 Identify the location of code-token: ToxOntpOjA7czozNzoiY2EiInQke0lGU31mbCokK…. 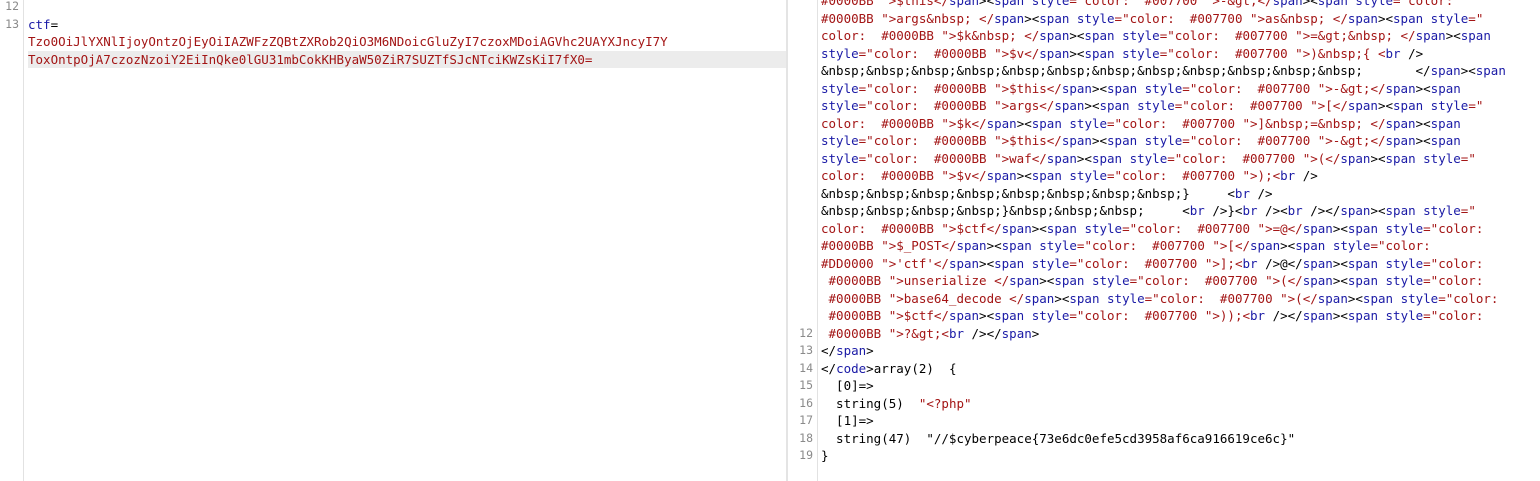
(310, 59).